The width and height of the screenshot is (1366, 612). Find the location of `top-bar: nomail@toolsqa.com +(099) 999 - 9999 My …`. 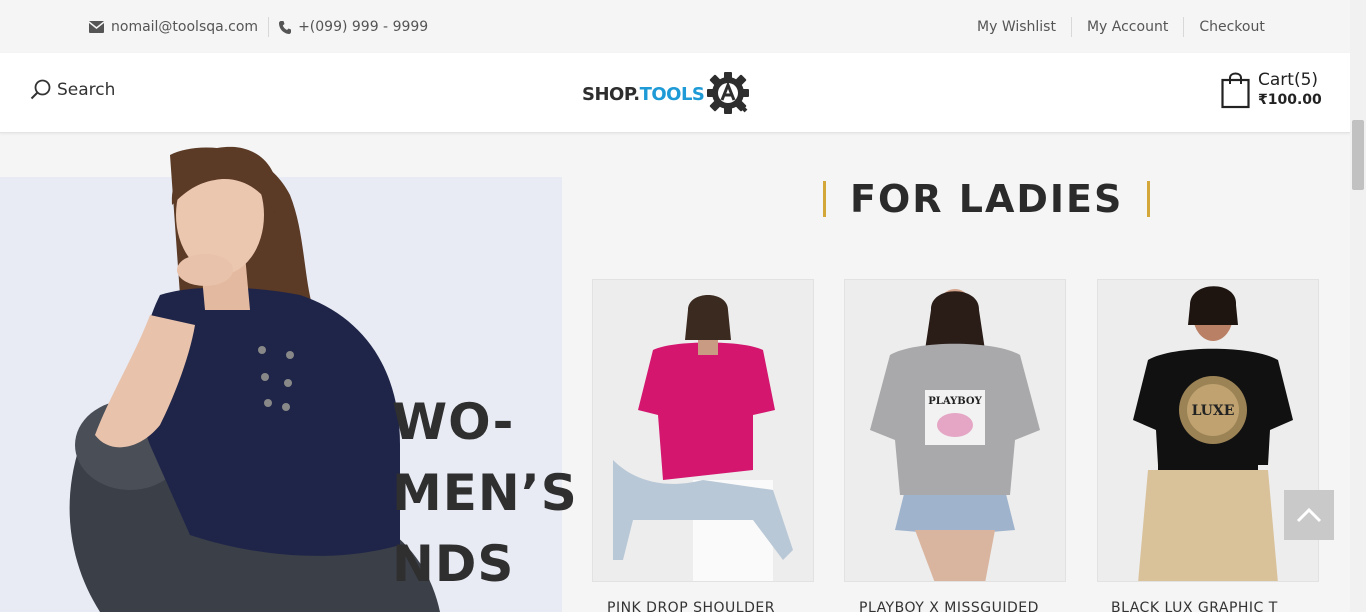

top-bar: nomail@toolsqa.com +(099) 999 - 9999 My … is located at coordinates (675, 26).